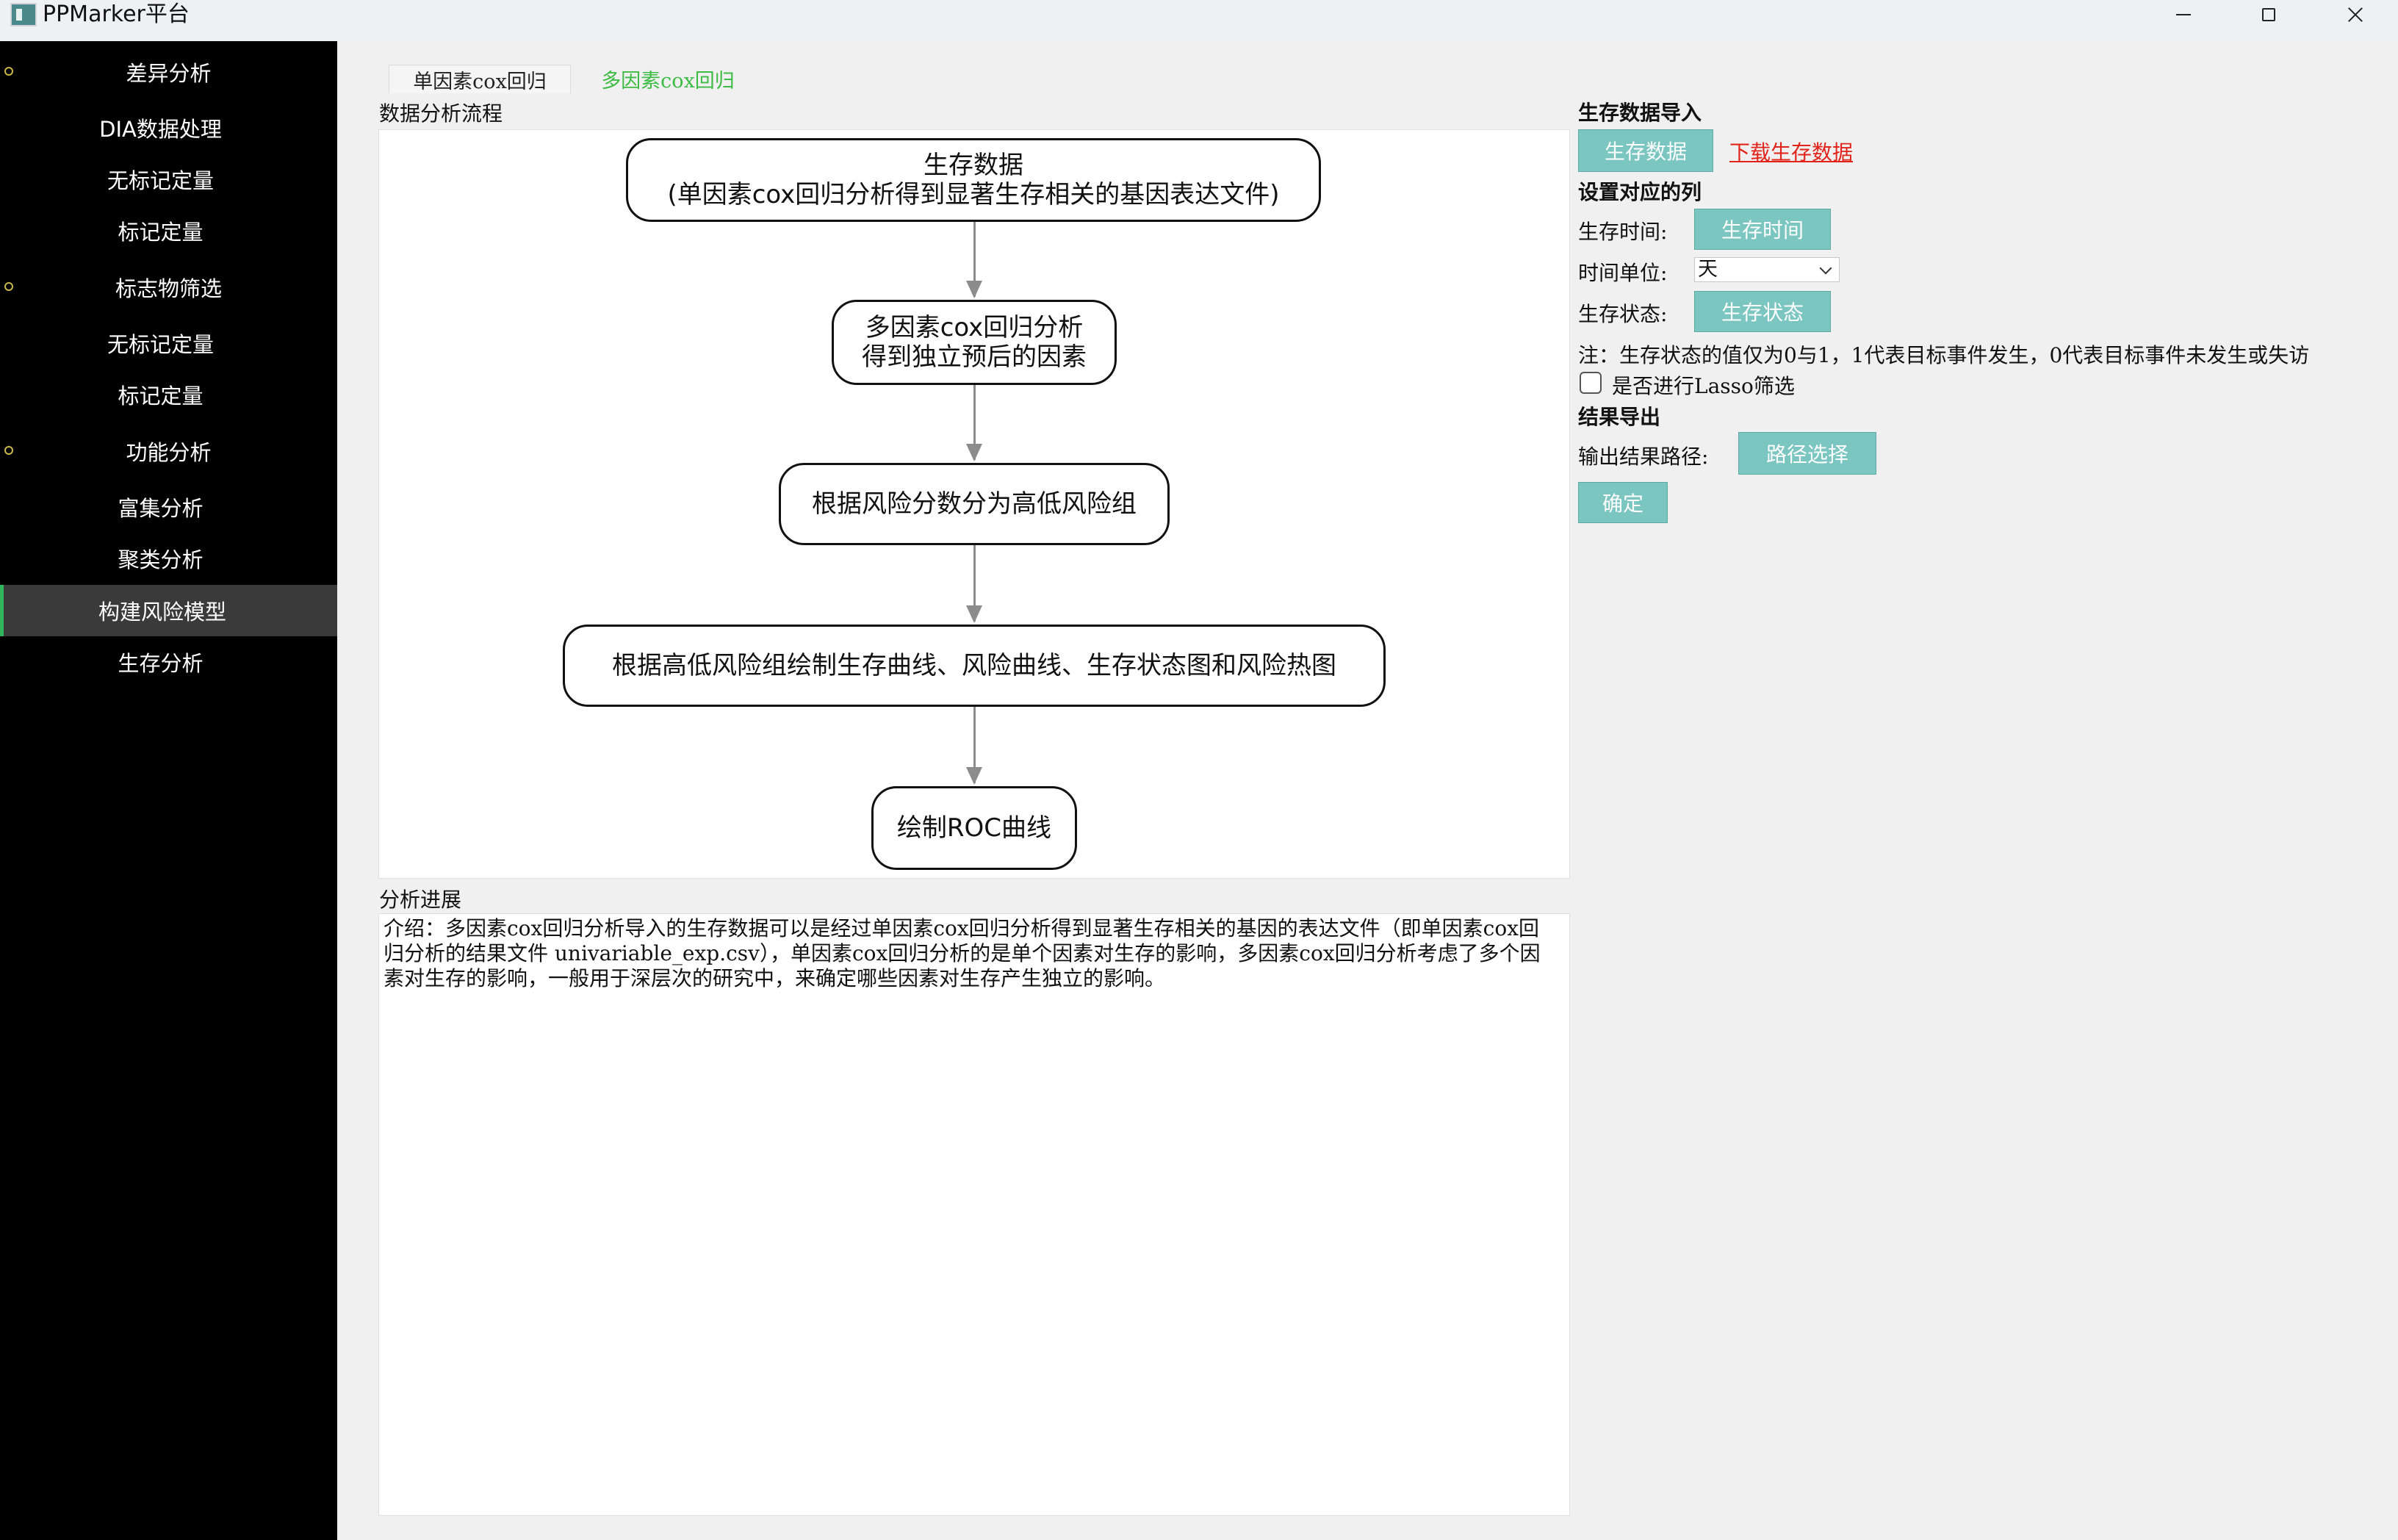 This screenshot has width=2398, height=1540. What do you see at coordinates (975, 357) in the screenshot?
I see `flow-node-text: 得到独立预后的因素` at bounding box center [975, 357].